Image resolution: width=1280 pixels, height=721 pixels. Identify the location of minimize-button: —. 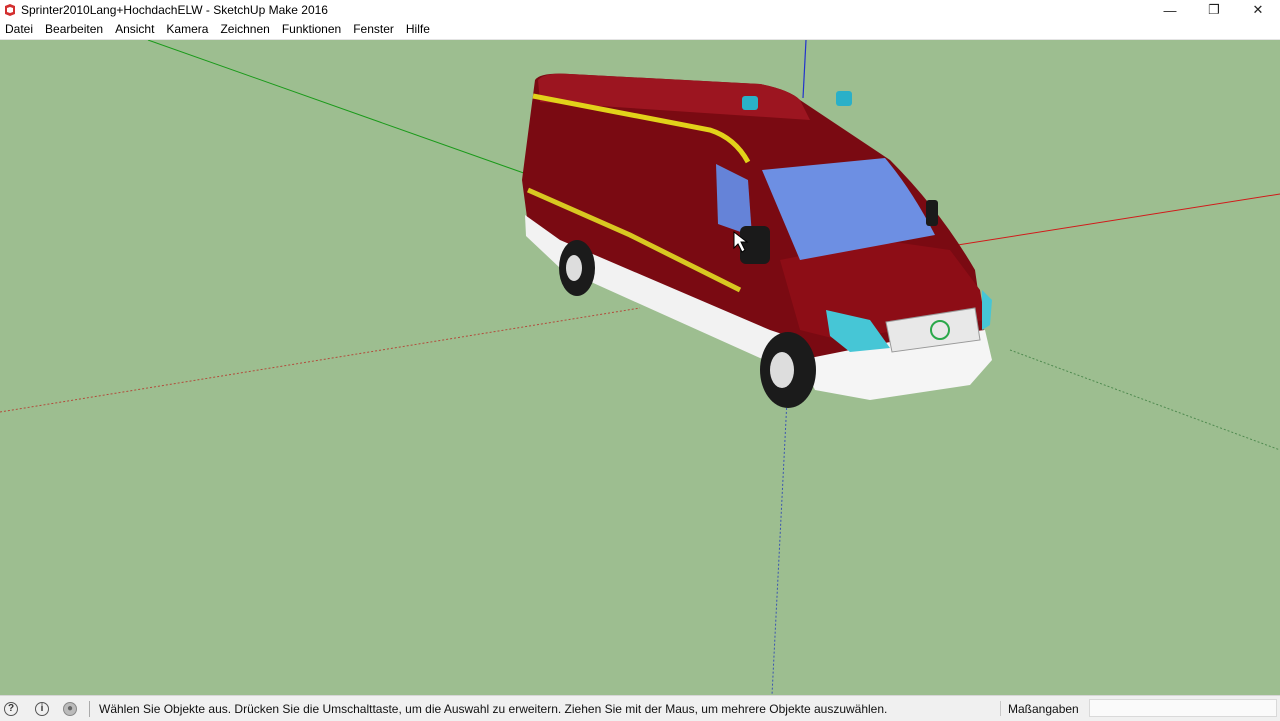
(1170, 10).